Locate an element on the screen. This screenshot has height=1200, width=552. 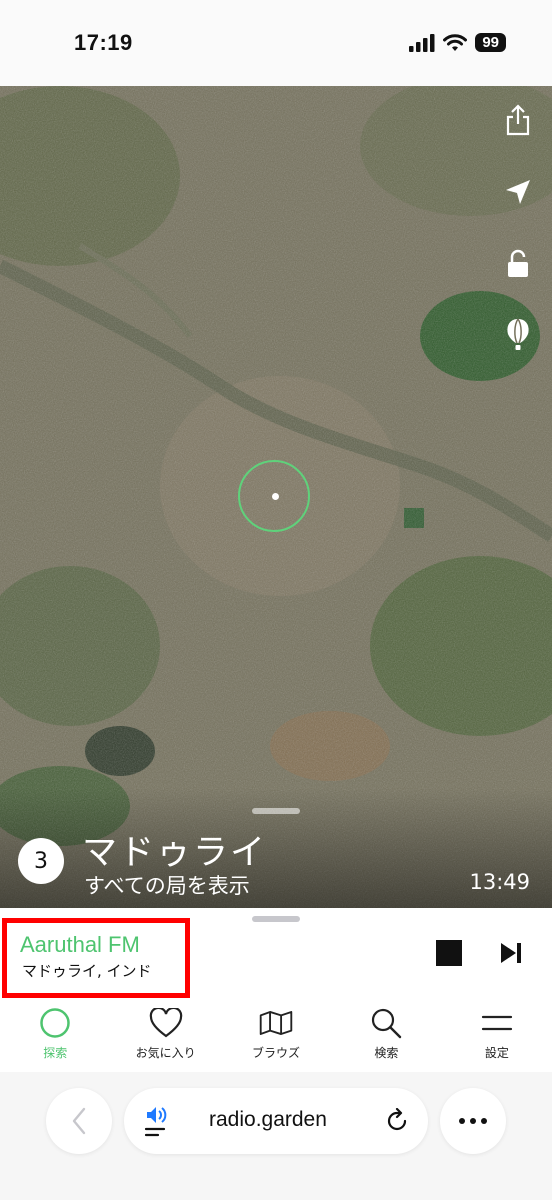
status-icons: 99 is located at coordinates (457, 42).